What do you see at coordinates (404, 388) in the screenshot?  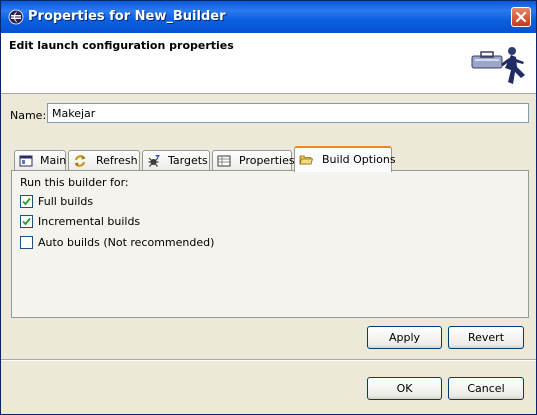 I see `ok-button: OK` at bounding box center [404, 388].